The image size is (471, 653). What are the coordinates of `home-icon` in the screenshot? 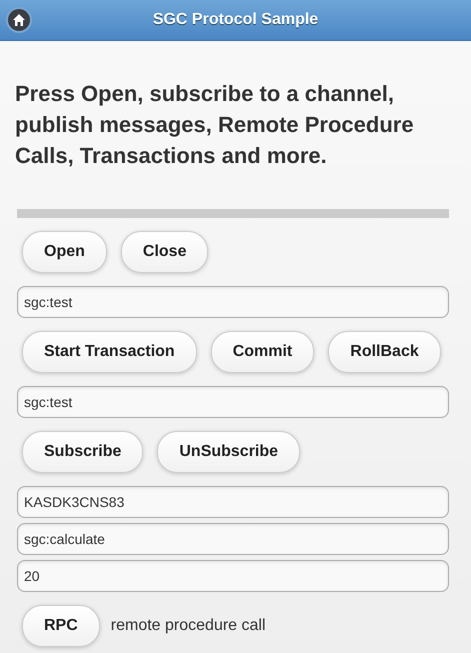 It's located at (19, 20).